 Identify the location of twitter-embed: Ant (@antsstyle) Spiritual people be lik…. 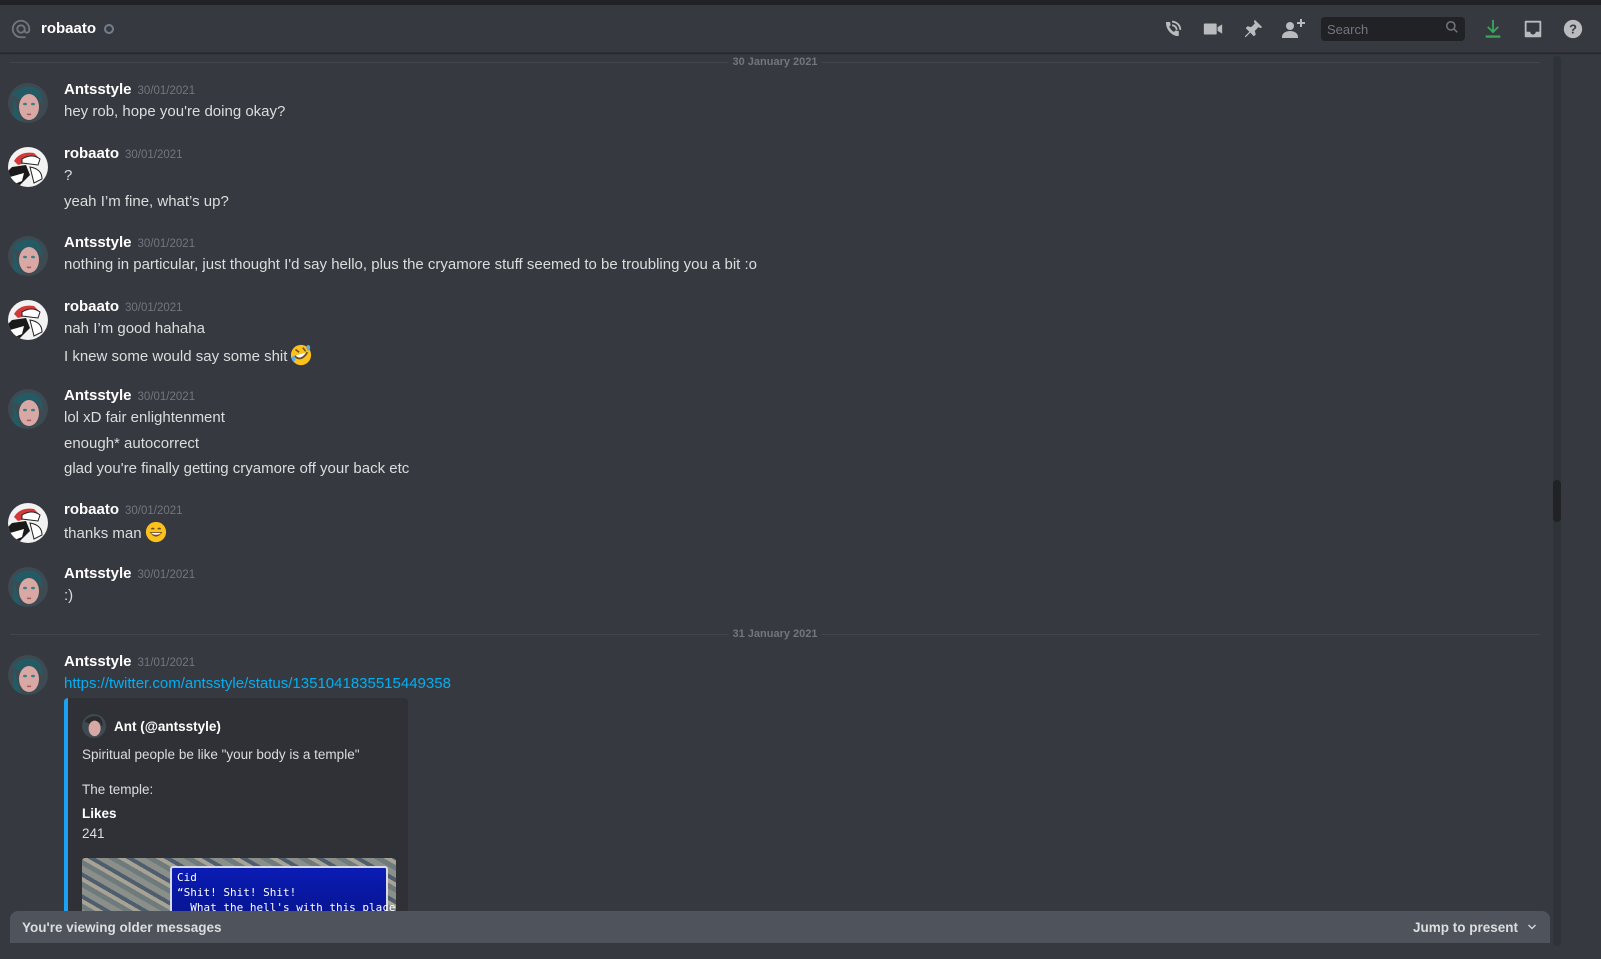
(236, 818).